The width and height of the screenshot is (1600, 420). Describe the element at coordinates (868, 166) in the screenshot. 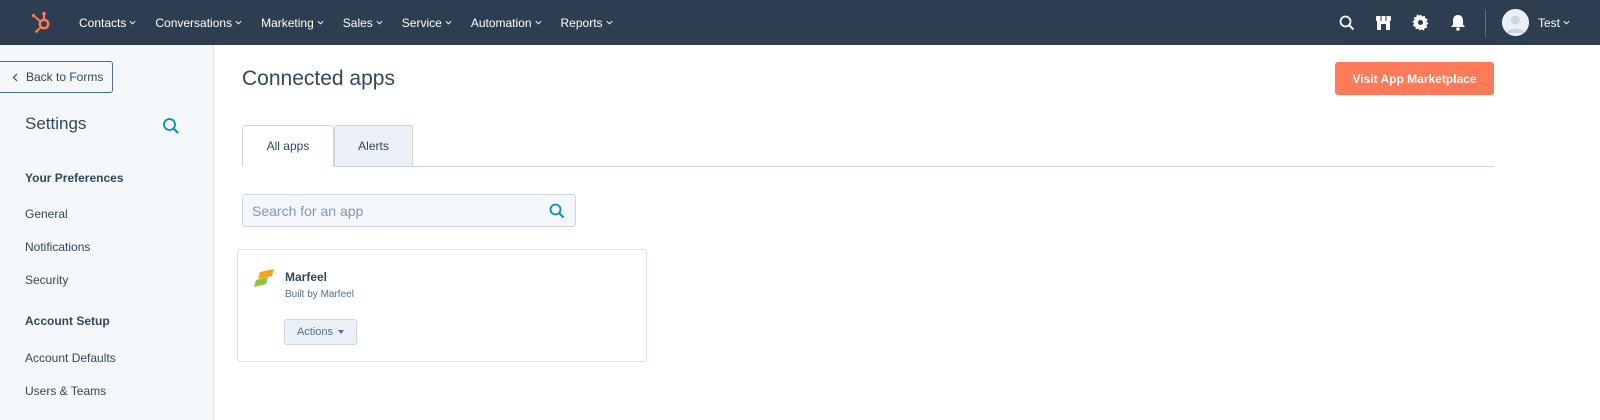

I see `tabs-divider` at that location.